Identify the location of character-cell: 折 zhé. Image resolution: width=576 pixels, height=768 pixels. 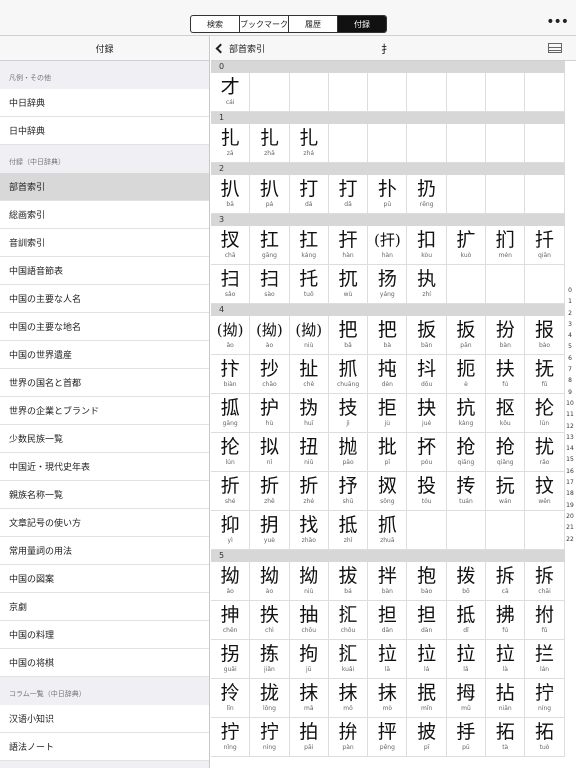
(309, 491).